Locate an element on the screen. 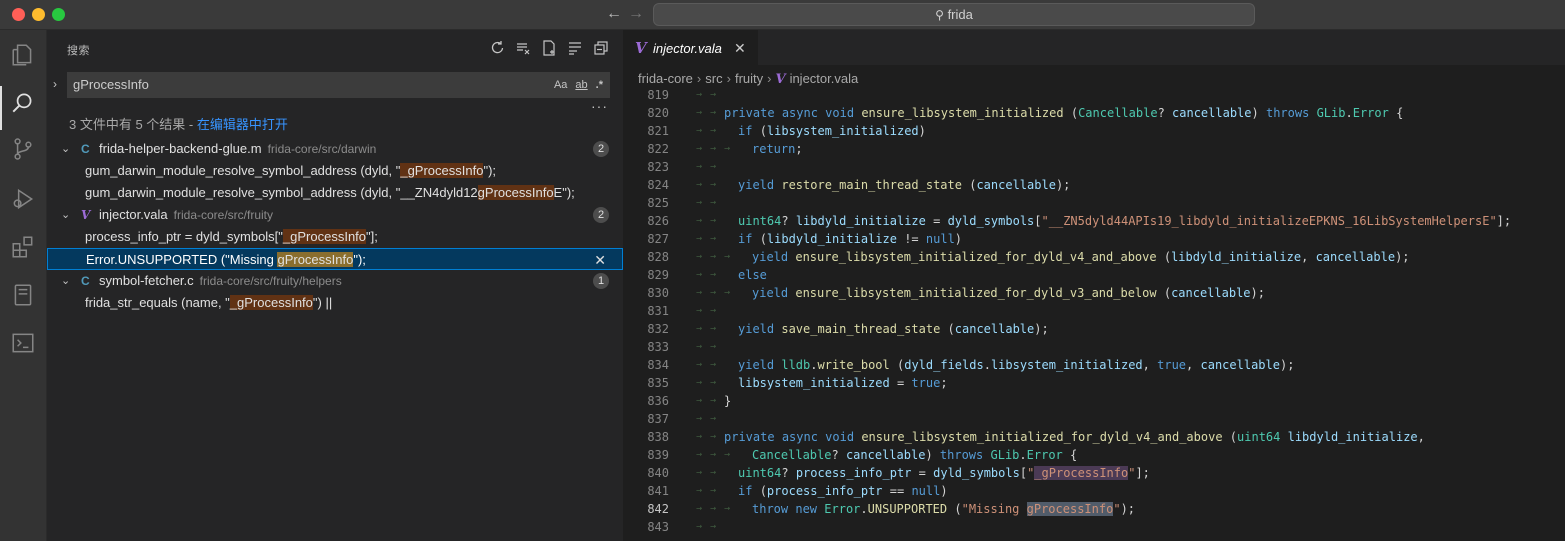  line-number: 838 is located at coordinates (658, 437).